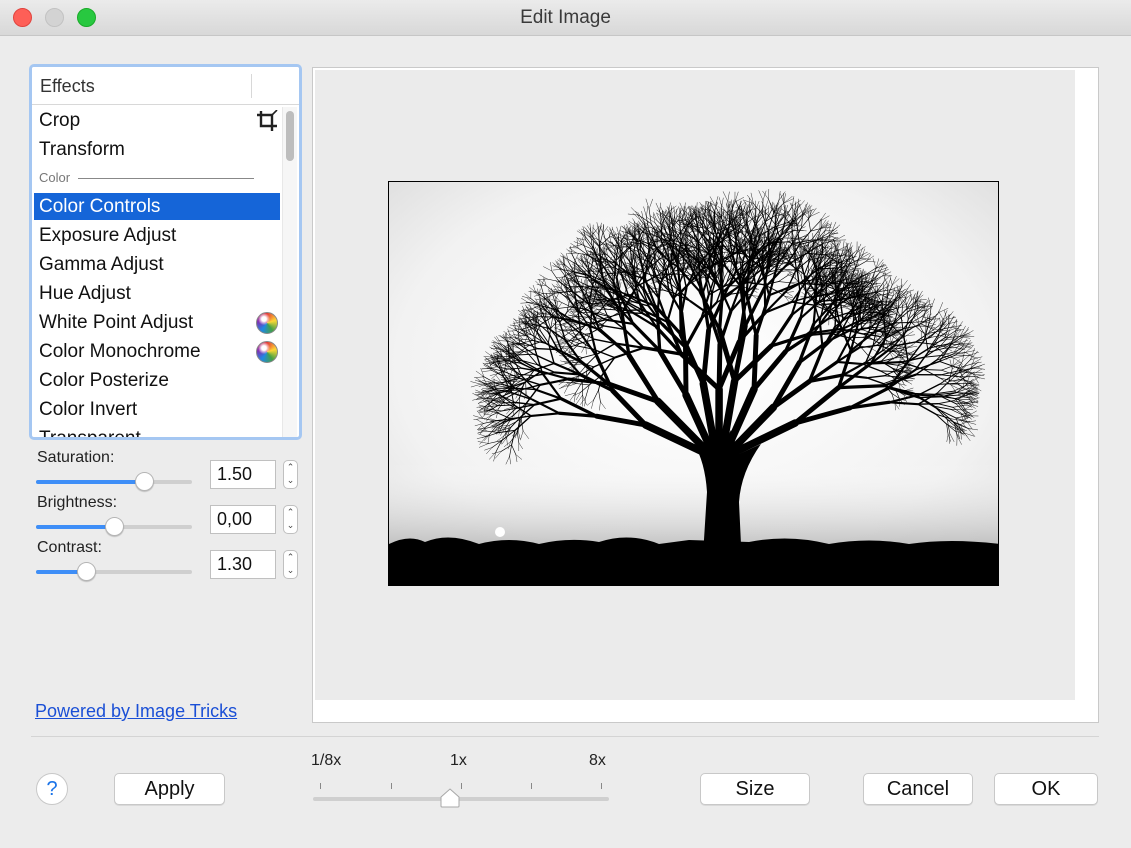 The image size is (1131, 848). What do you see at coordinates (251, 86) in the screenshot?
I see `column-separator` at bounding box center [251, 86].